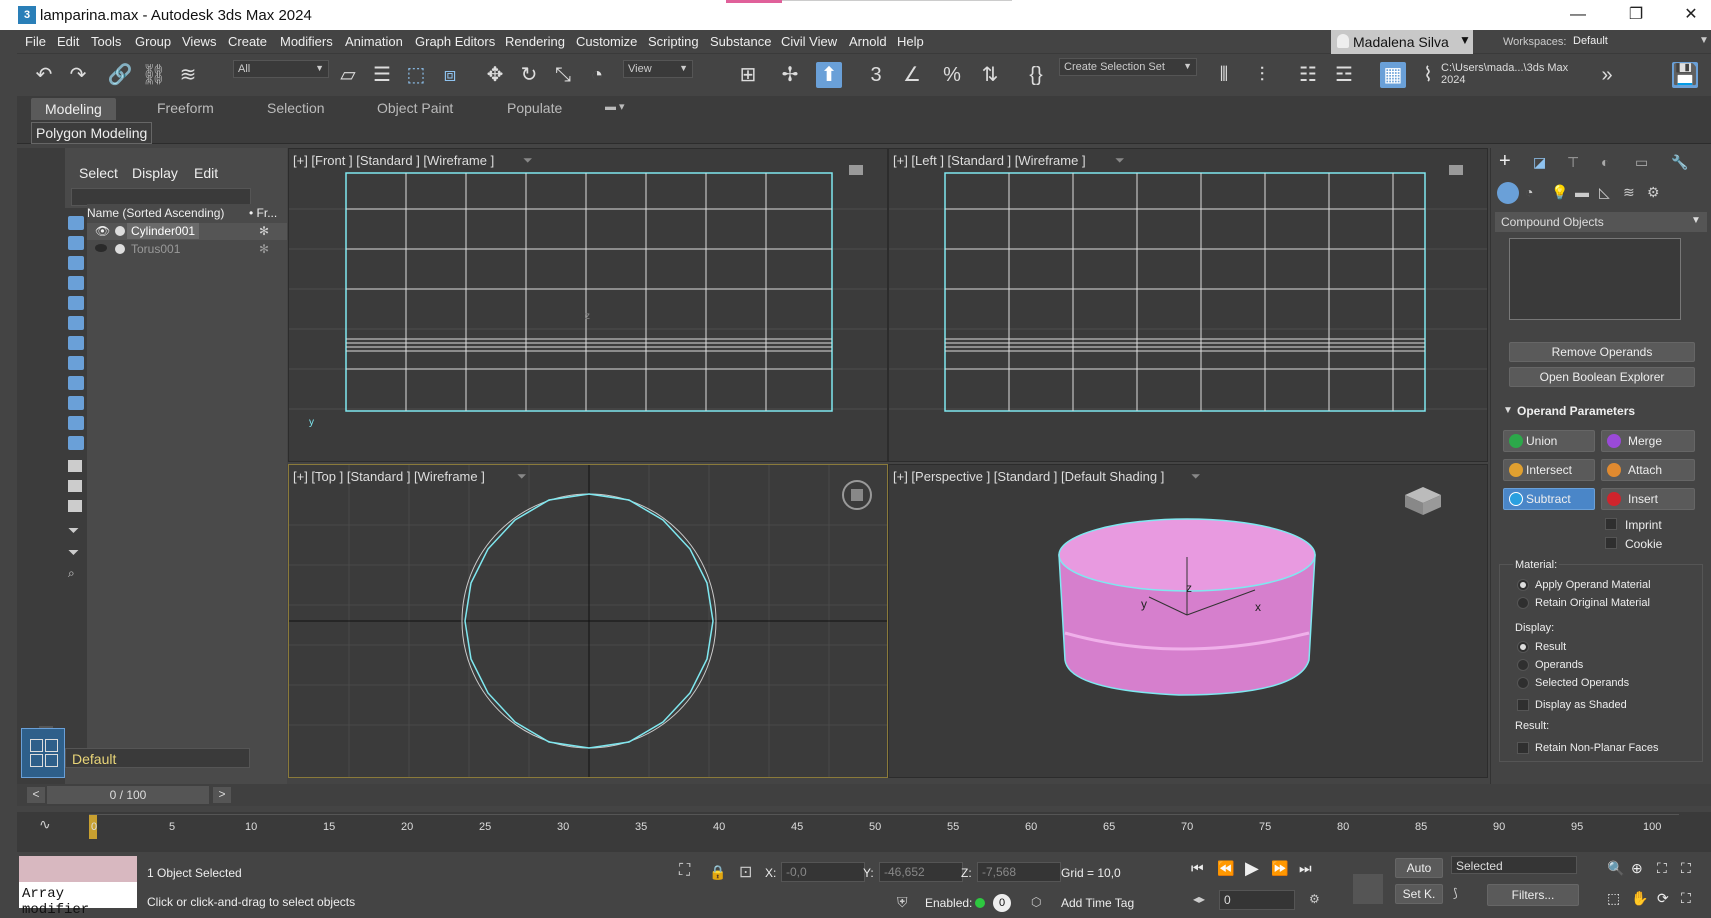  Describe the element at coordinates (1097, 903) in the screenshot. I see `add-time-tag: Add Time Tag` at that location.